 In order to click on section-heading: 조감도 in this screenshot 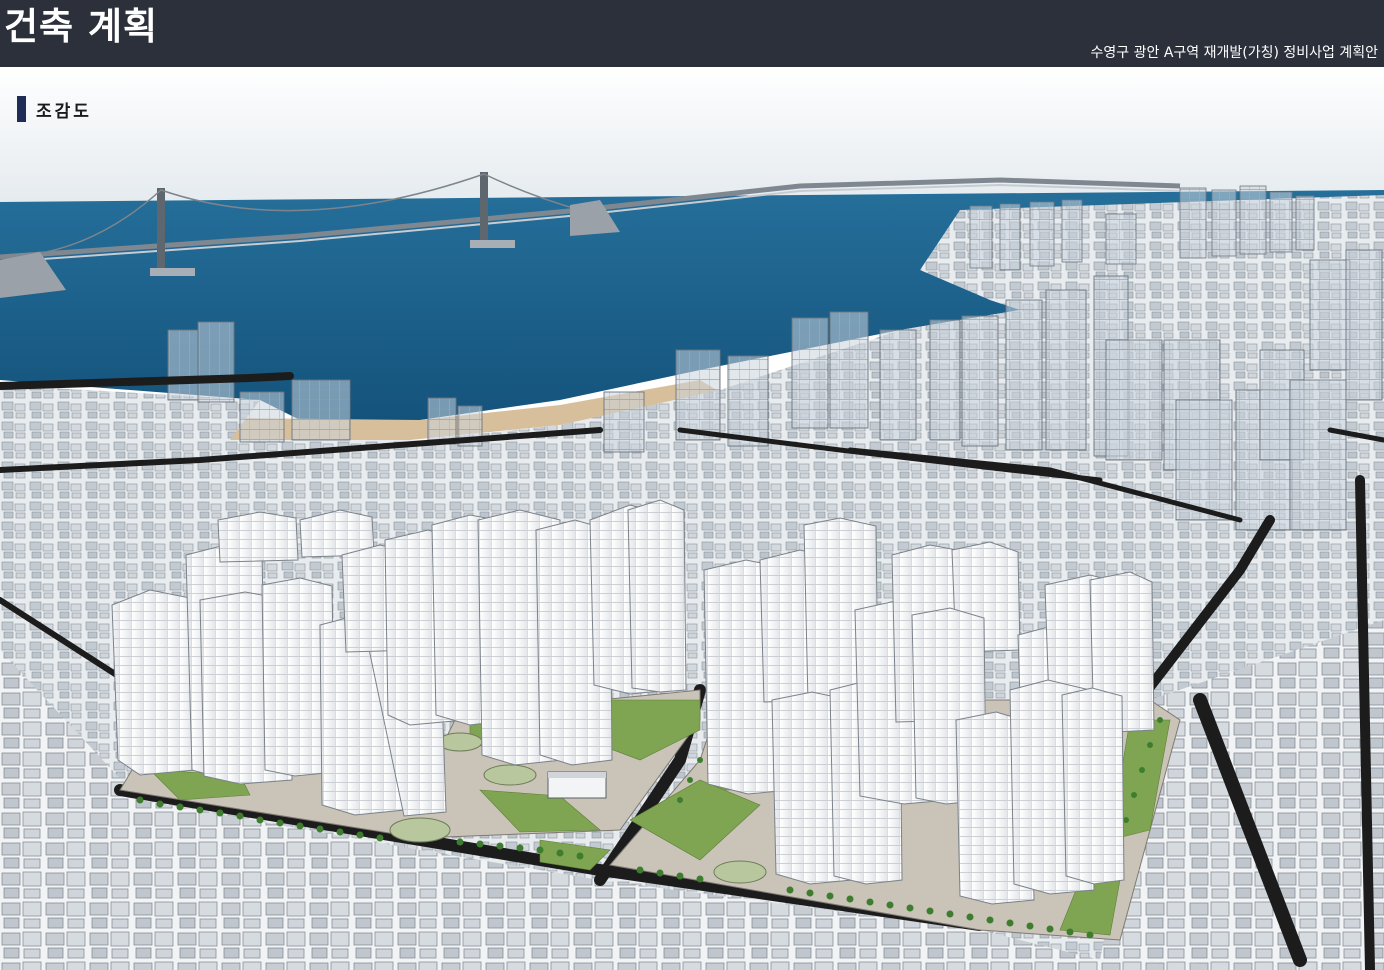, I will do `click(54, 109)`.